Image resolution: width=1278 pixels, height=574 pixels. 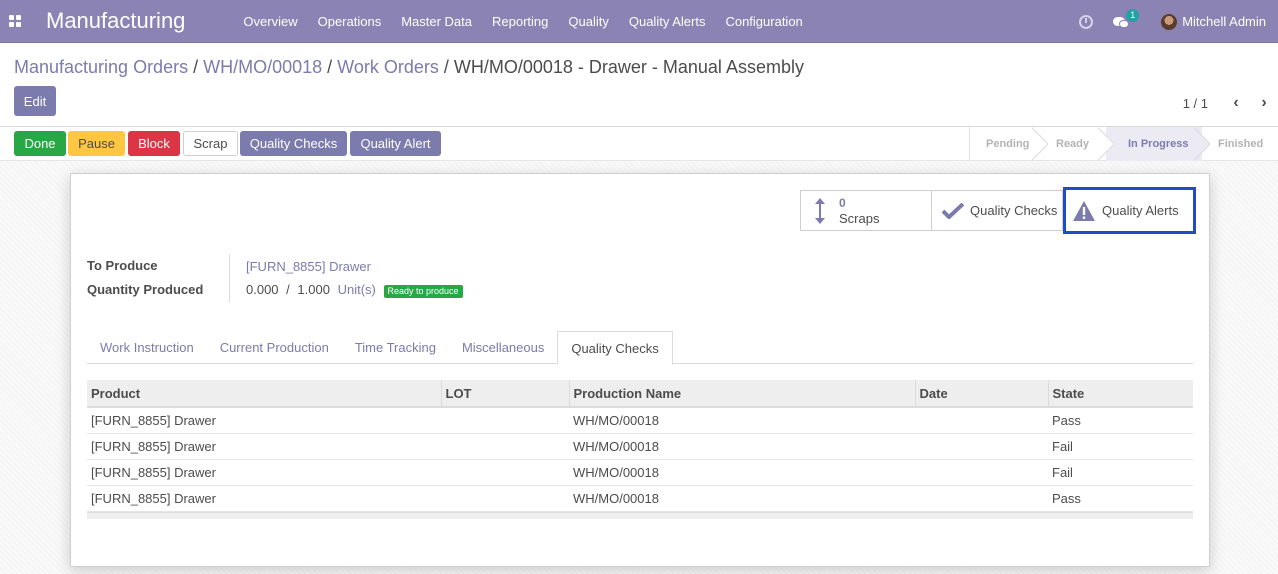 I want to click on quantity-produced-value: 0.000, so click(x=262, y=290).